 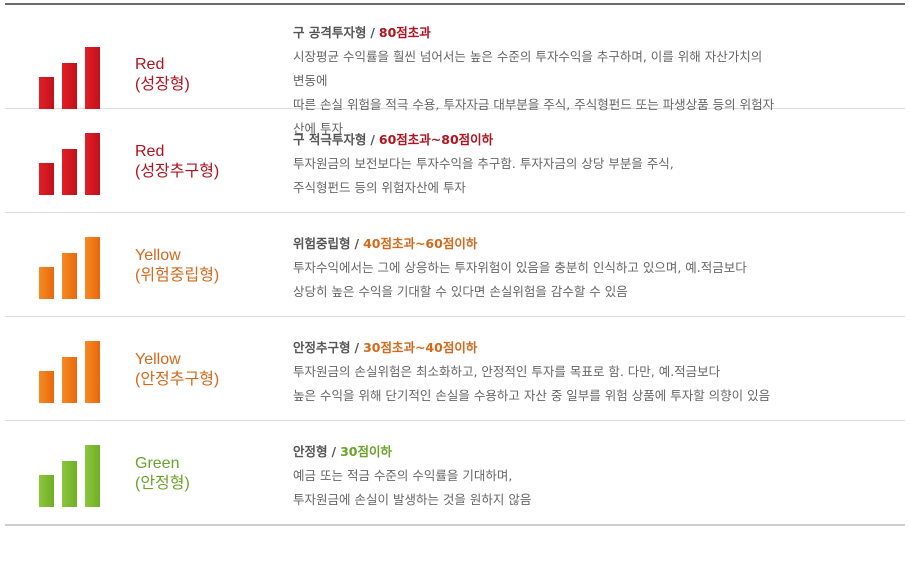 What do you see at coordinates (436, 139) in the screenshot?
I see `risk-score-range: 60점초과~80점이하` at bounding box center [436, 139].